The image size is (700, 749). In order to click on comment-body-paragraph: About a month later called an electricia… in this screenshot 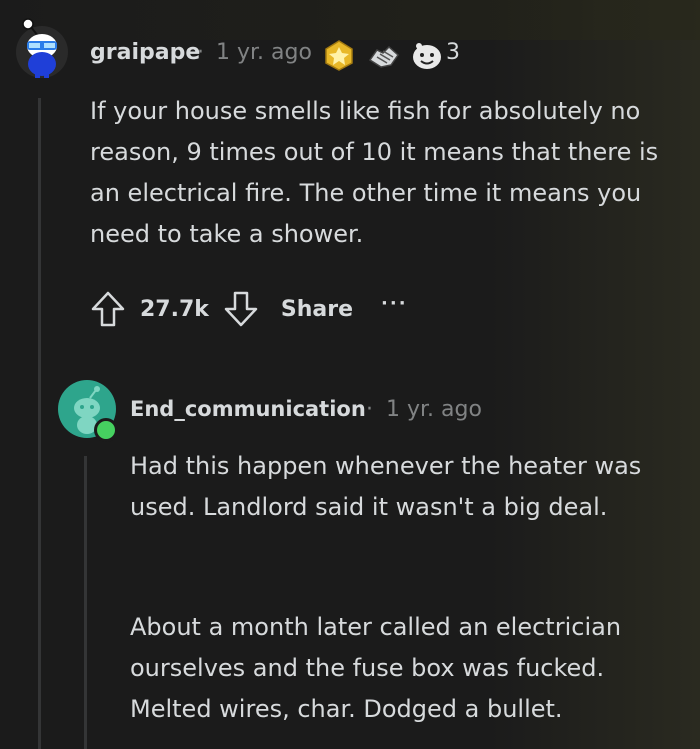, I will do `click(376, 668)`.